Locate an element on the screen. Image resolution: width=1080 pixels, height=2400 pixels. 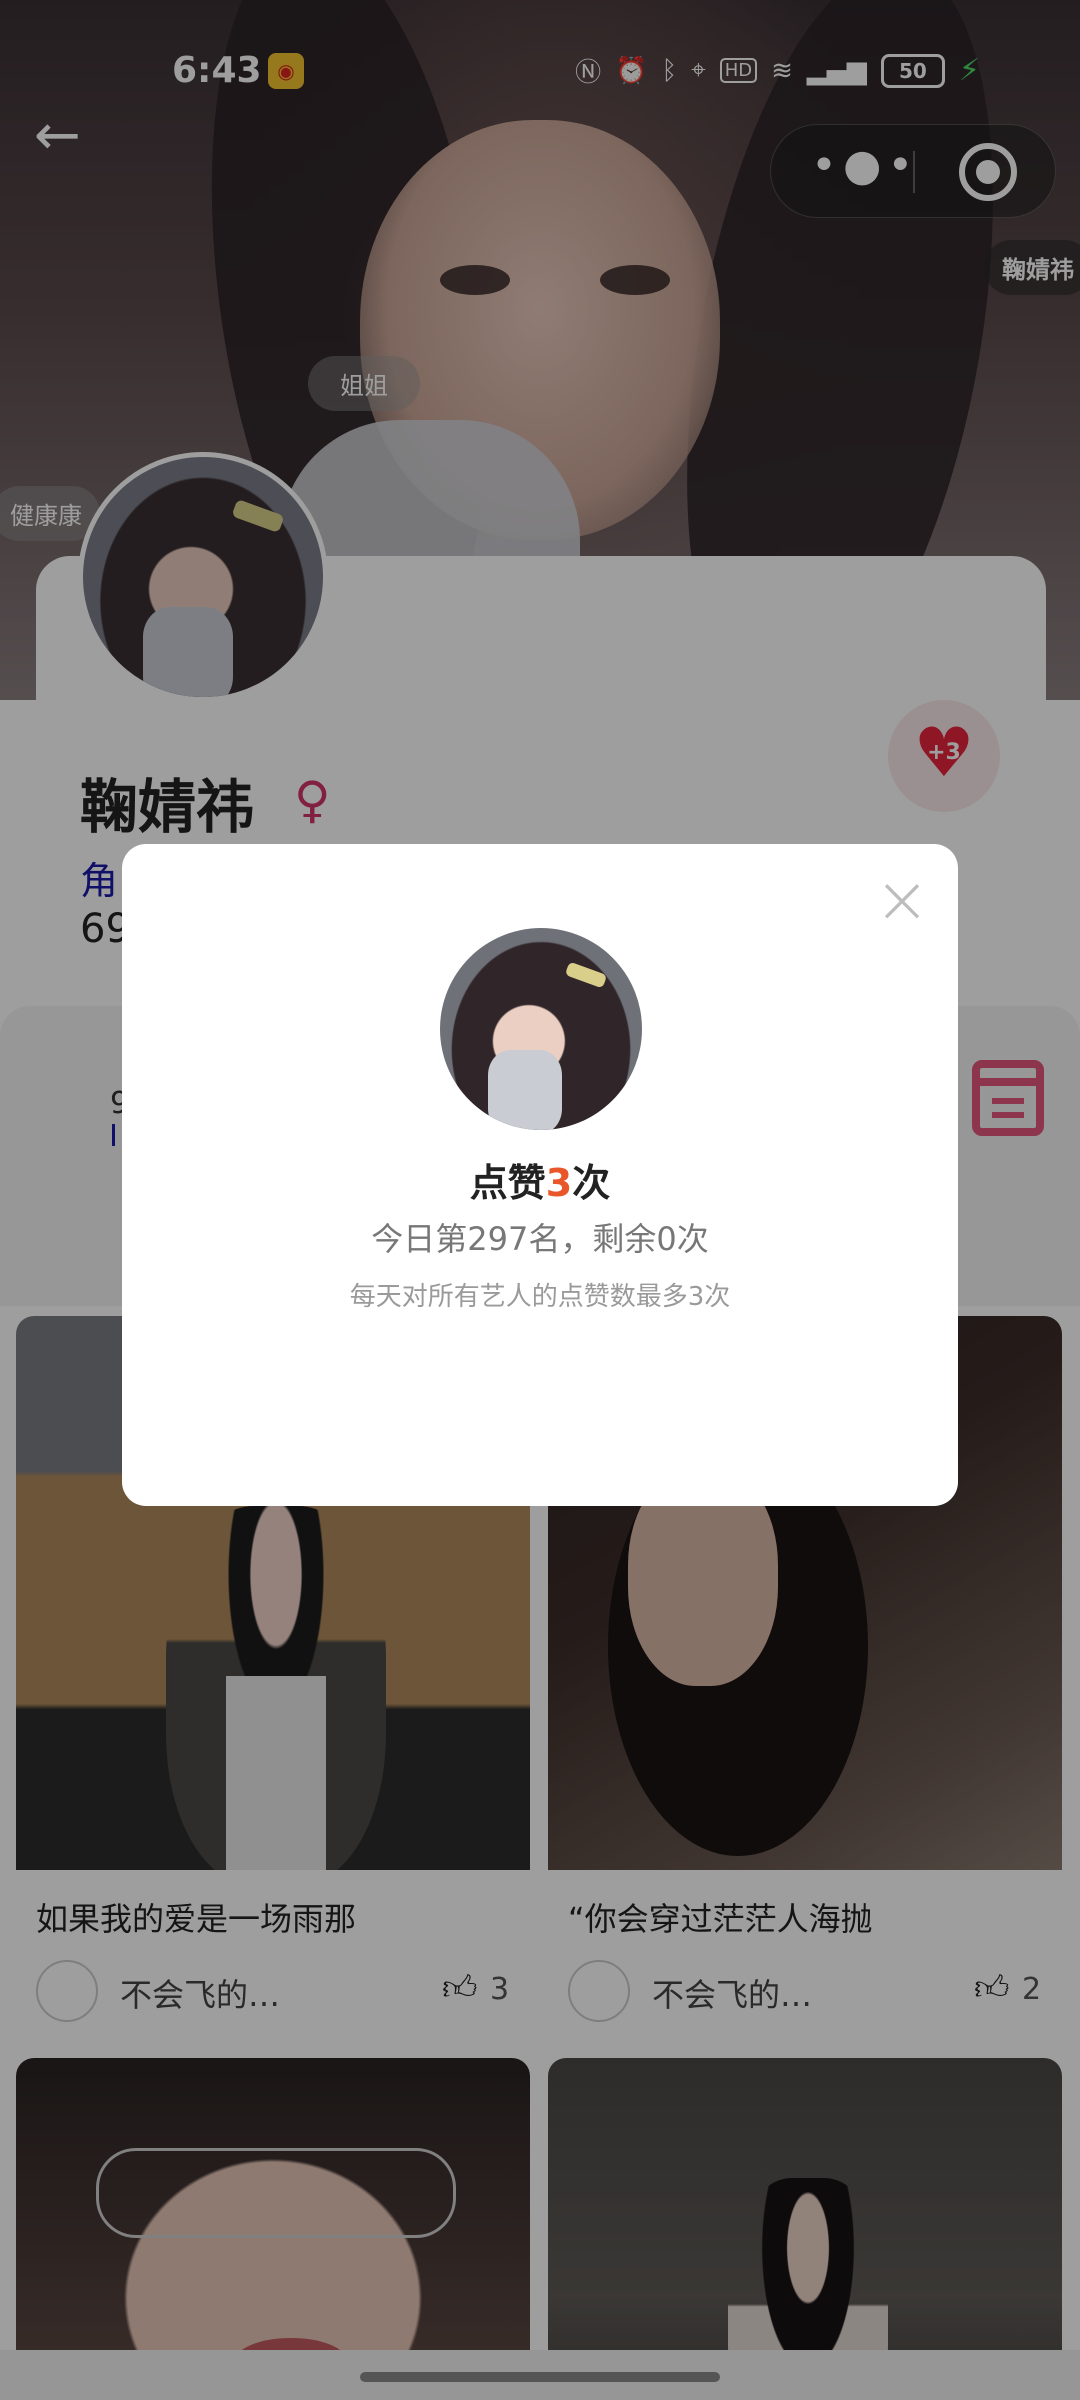
dialog-title: 点赞3次 is located at coordinates (540, 1179).